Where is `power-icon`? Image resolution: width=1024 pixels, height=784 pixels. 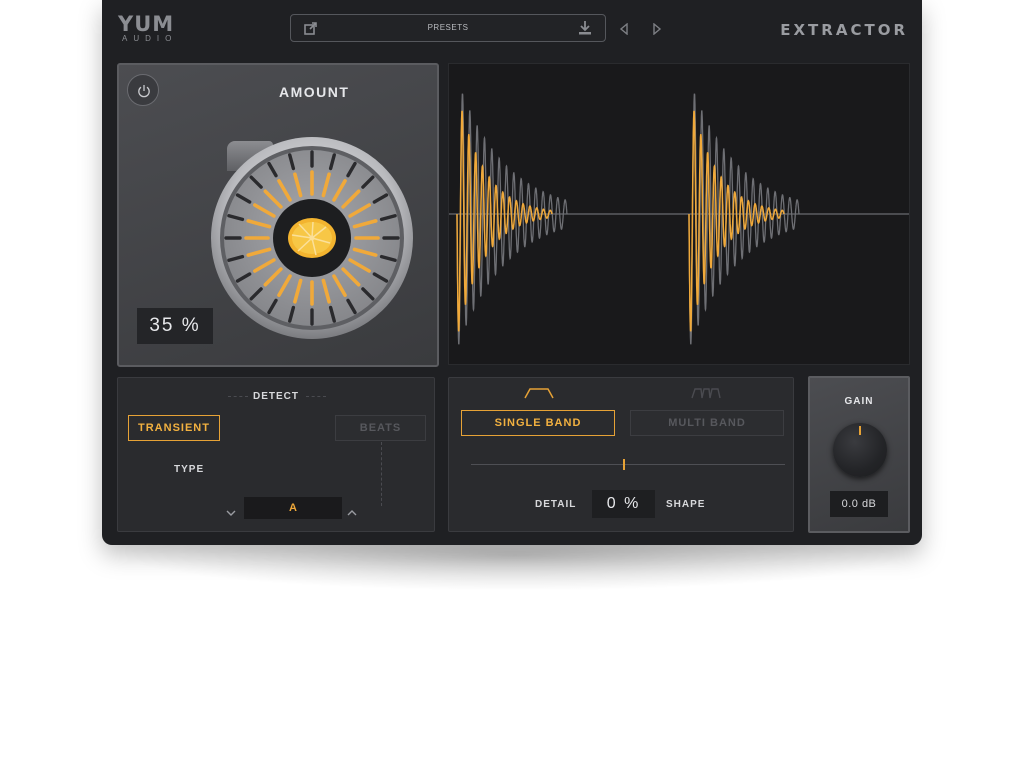 power-icon is located at coordinates (144, 91).